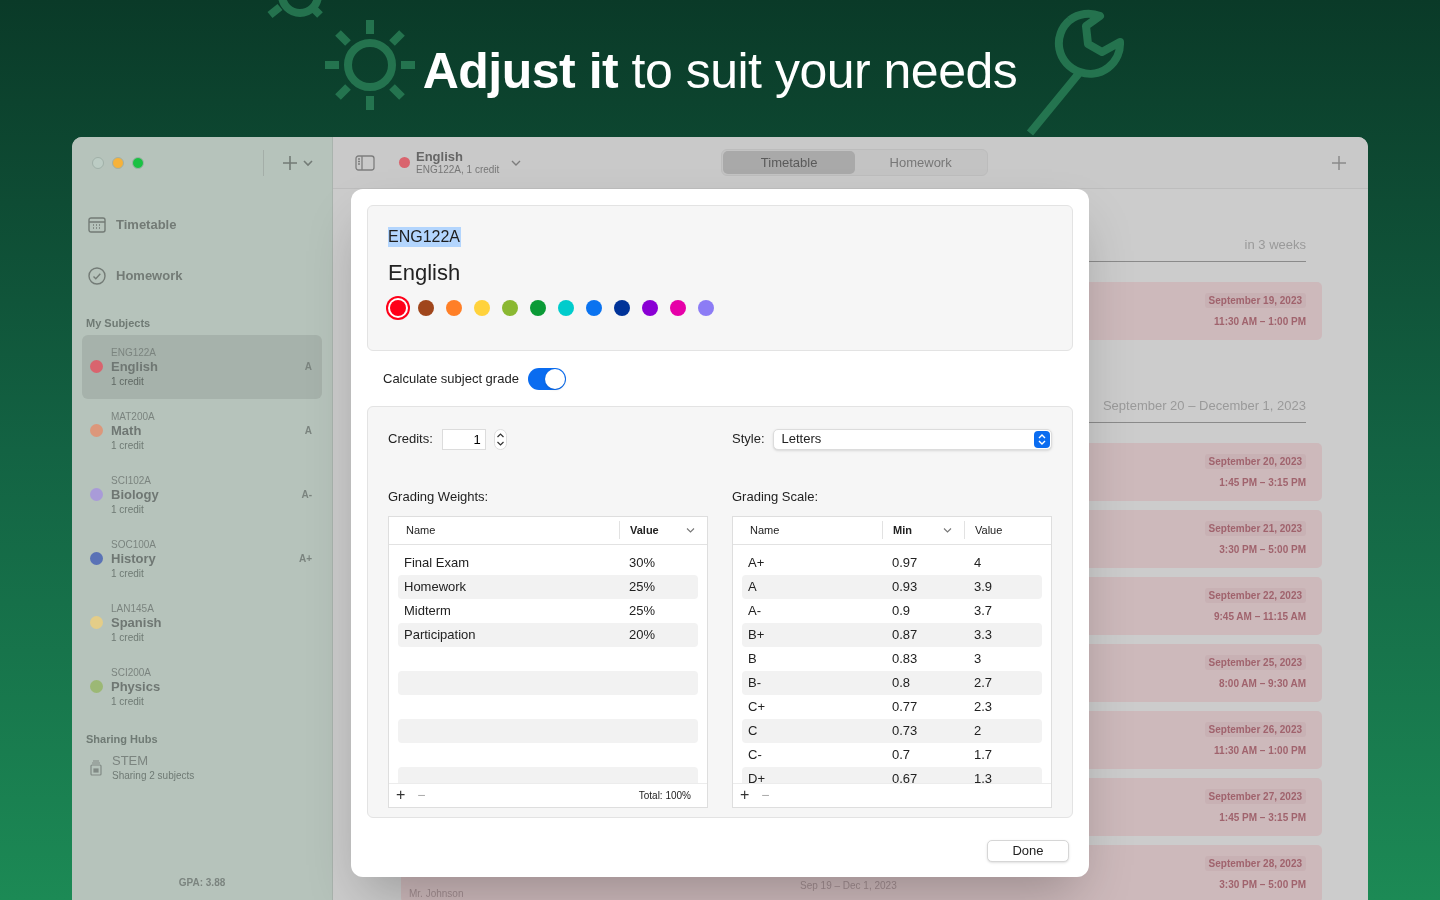  What do you see at coordinates (983, 634) in the screenshot?
I see `table-cell-text: 3.3` at bounding box center [983, 634].